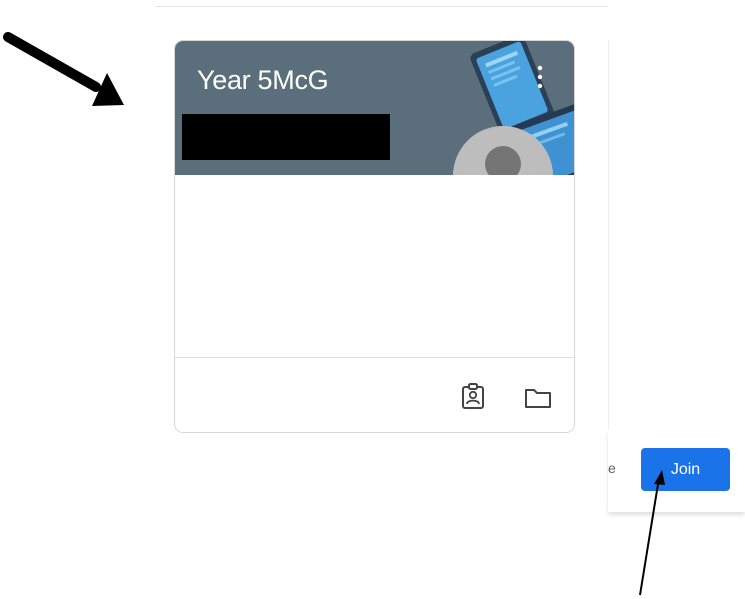 The width and height of the screenshot is (745, 599). I want to click on redacted-subtitle, so click(286, 137).